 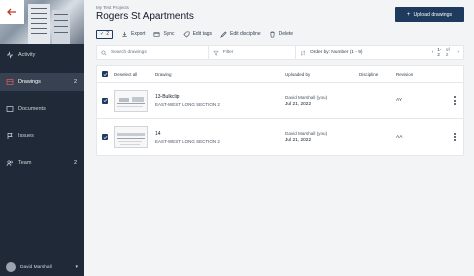 What do you see at coordinates (138, 34) in the screenshot?
I see `export-label: Export` at bounding box center [138, 34].